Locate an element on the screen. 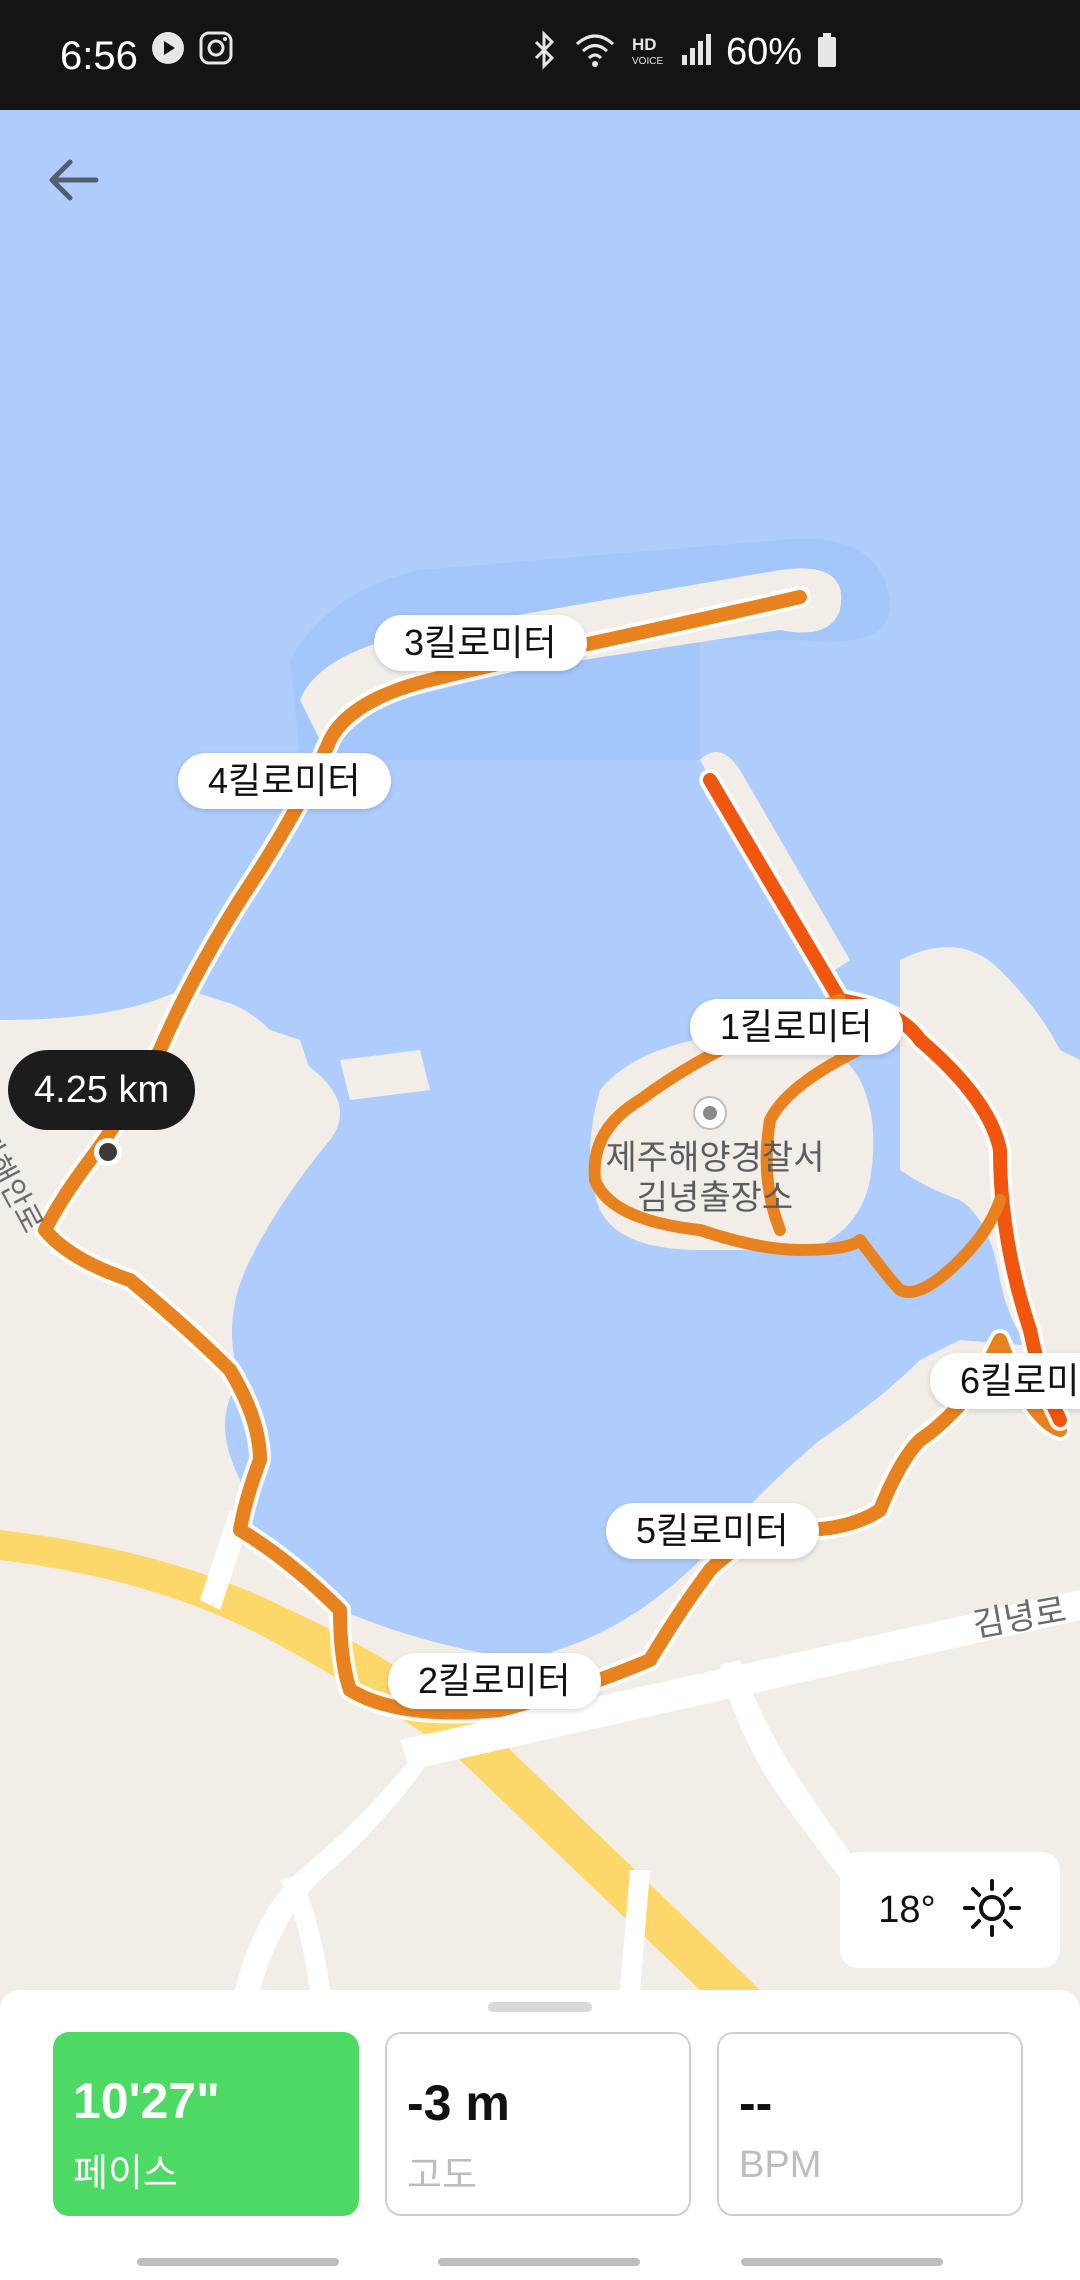  instagram-notification-icon is located at coordinates (216, 50).